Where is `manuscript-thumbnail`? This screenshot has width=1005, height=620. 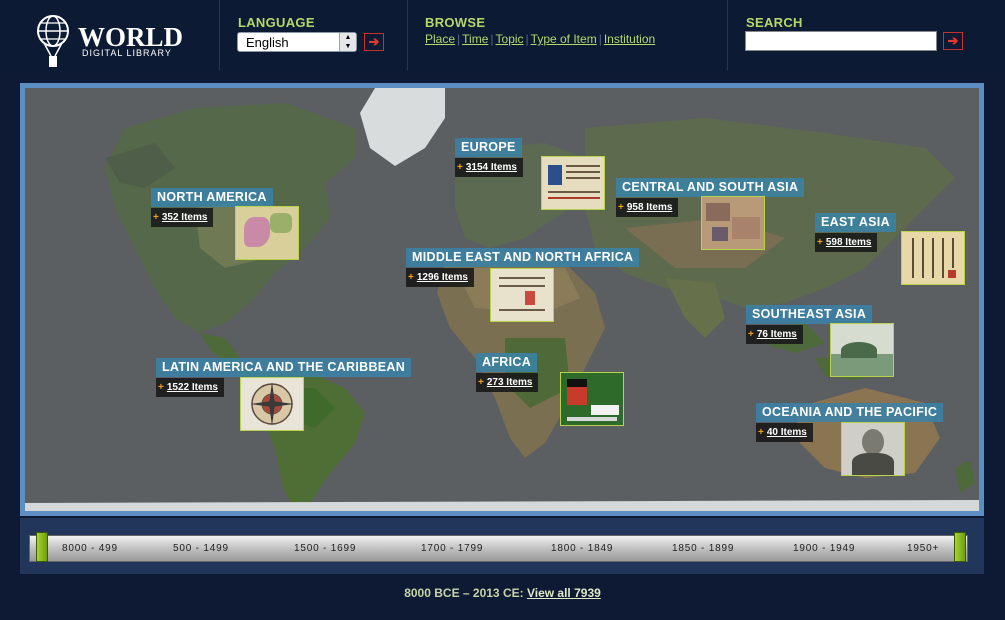 manuscript-thumbnail is located at coordinates (573, 183).